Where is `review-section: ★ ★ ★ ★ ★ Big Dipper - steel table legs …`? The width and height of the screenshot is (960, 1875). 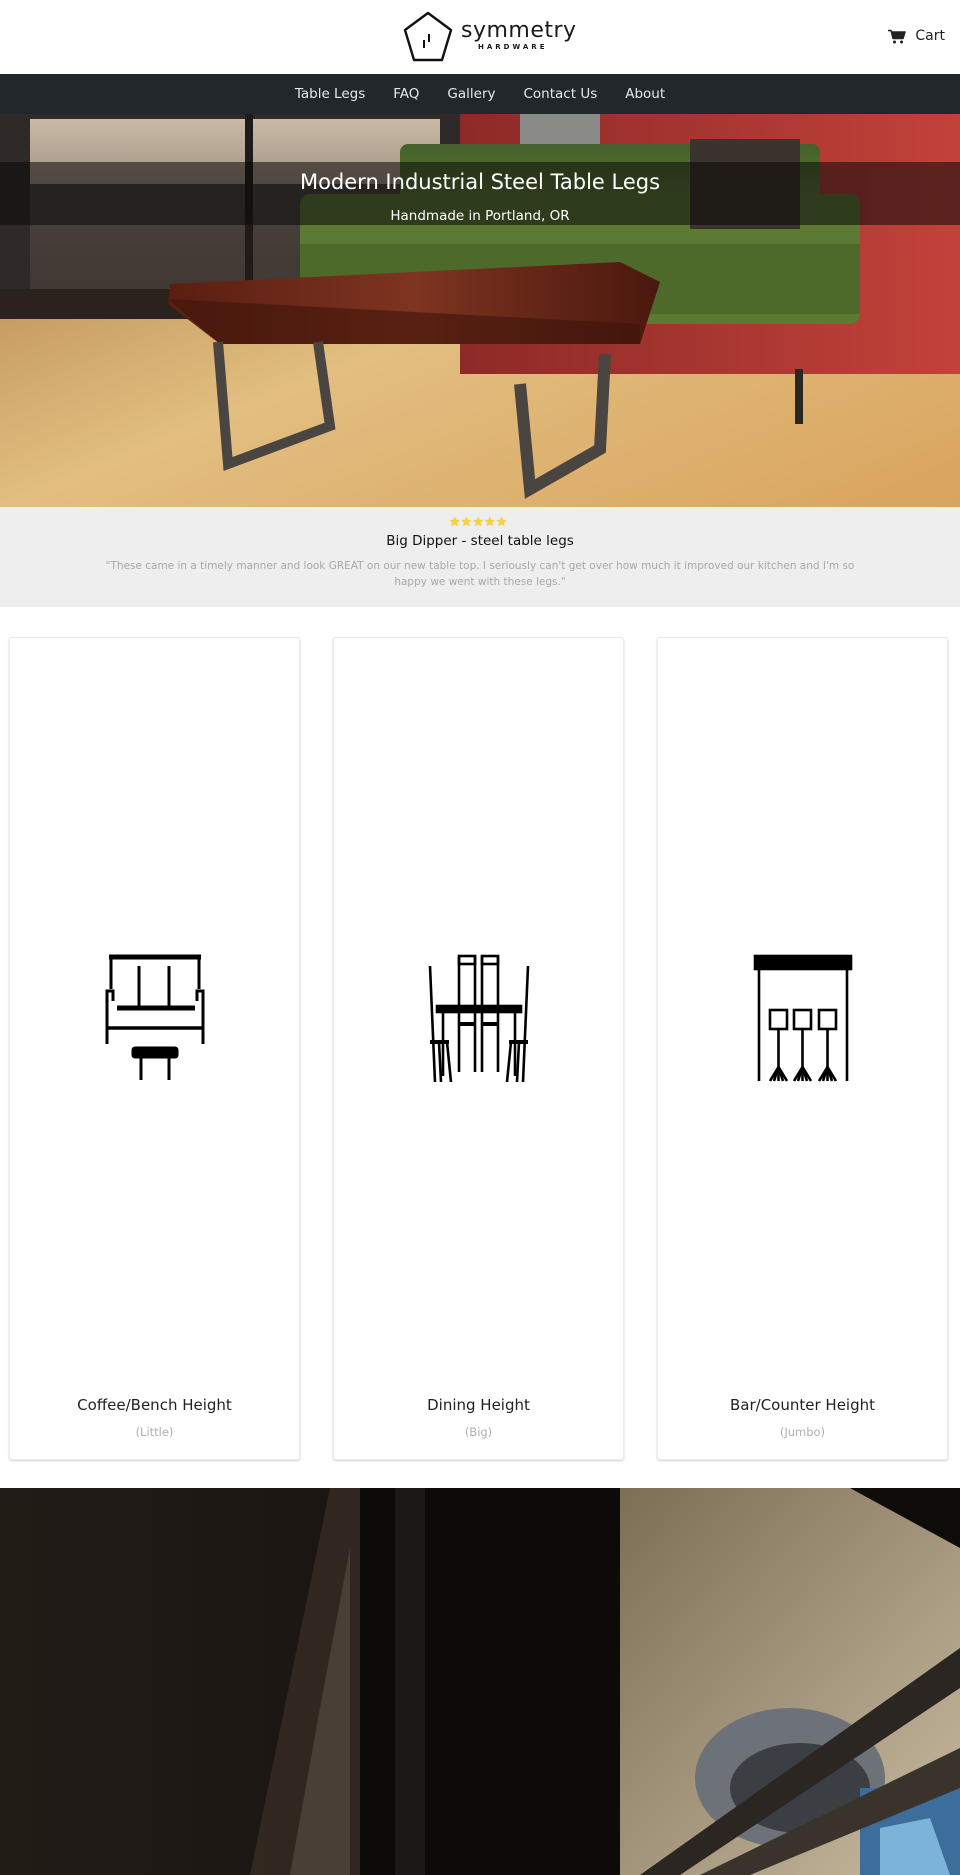
review-section: ★ ★ ★ ★ ★ Big Dipper - steel table legs … is located at coordinates (480, 557).